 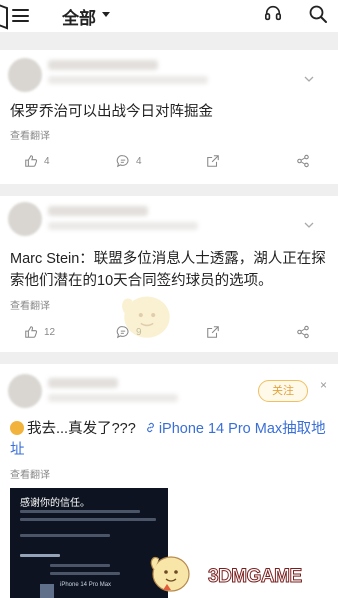 What do you see at coordinates (170, 440) in the screenshot?
I see `post-text: 我去...真发了??? iPhone 14 Pro Max抽取地址` at bounding box center [170, 440].